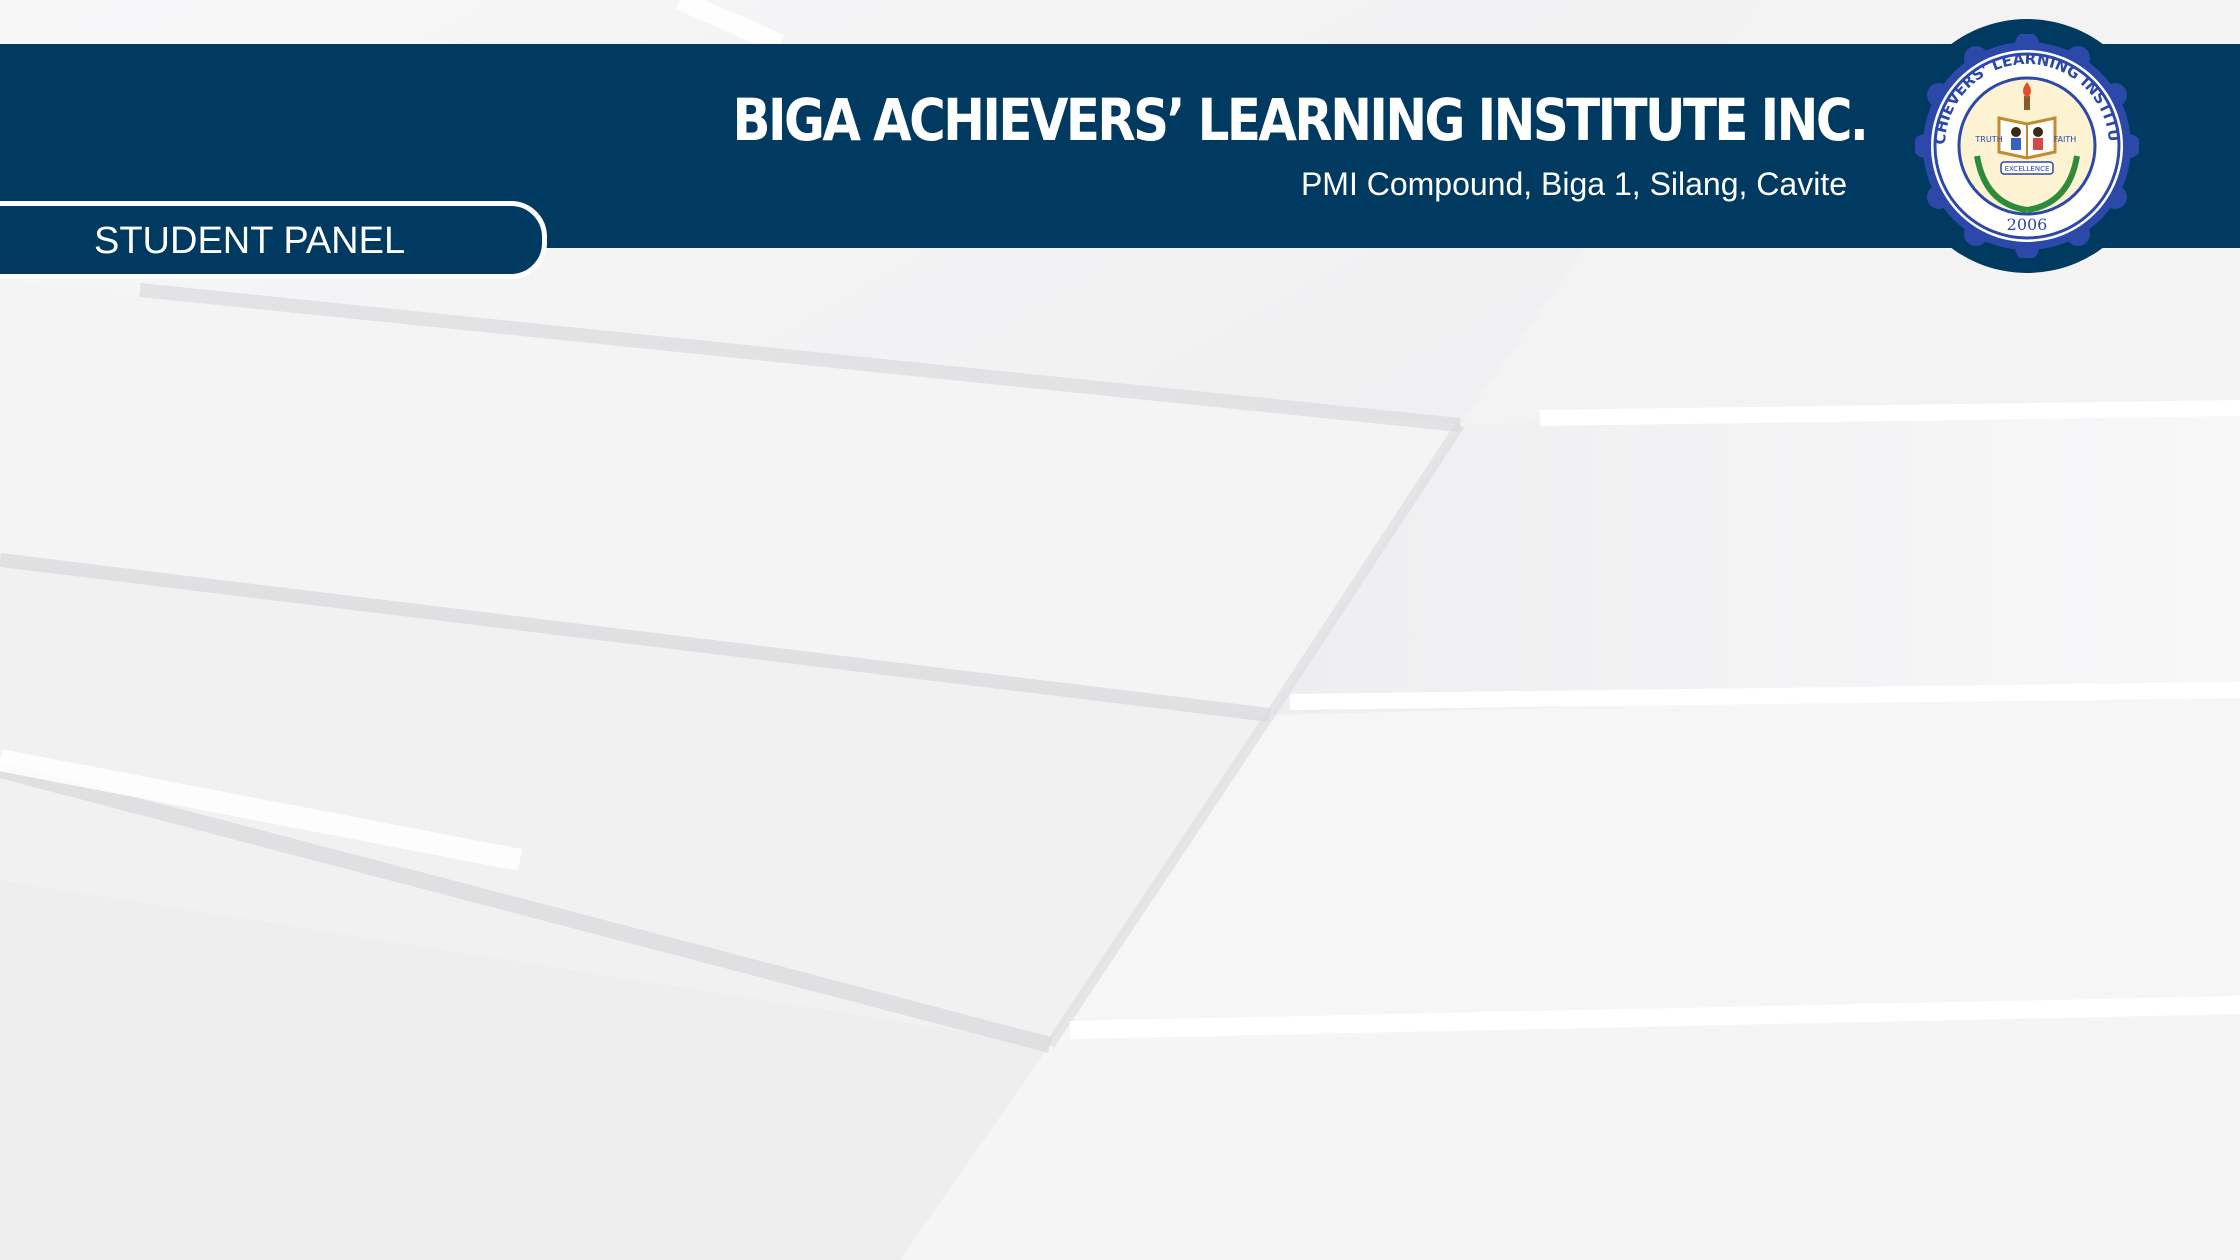  I want to click on seal-letters-left: TRUTH, so click(1988, 139).